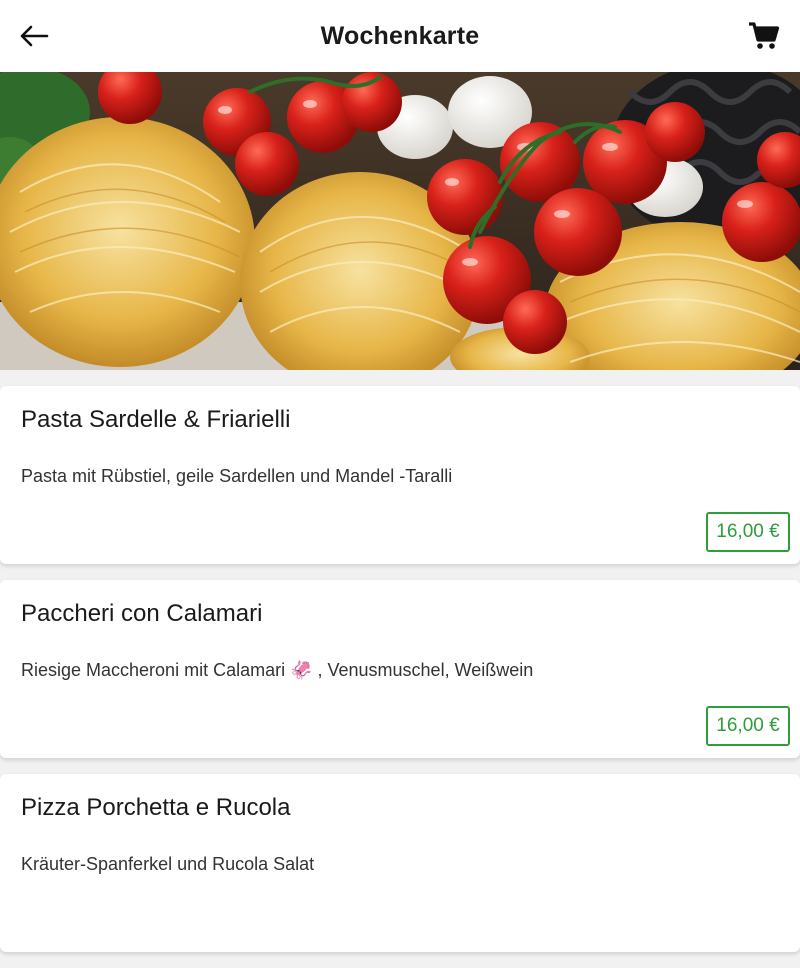  I want to click on menu-item-title: Pasta Sardelle & Friarielli, so click(156, 419).